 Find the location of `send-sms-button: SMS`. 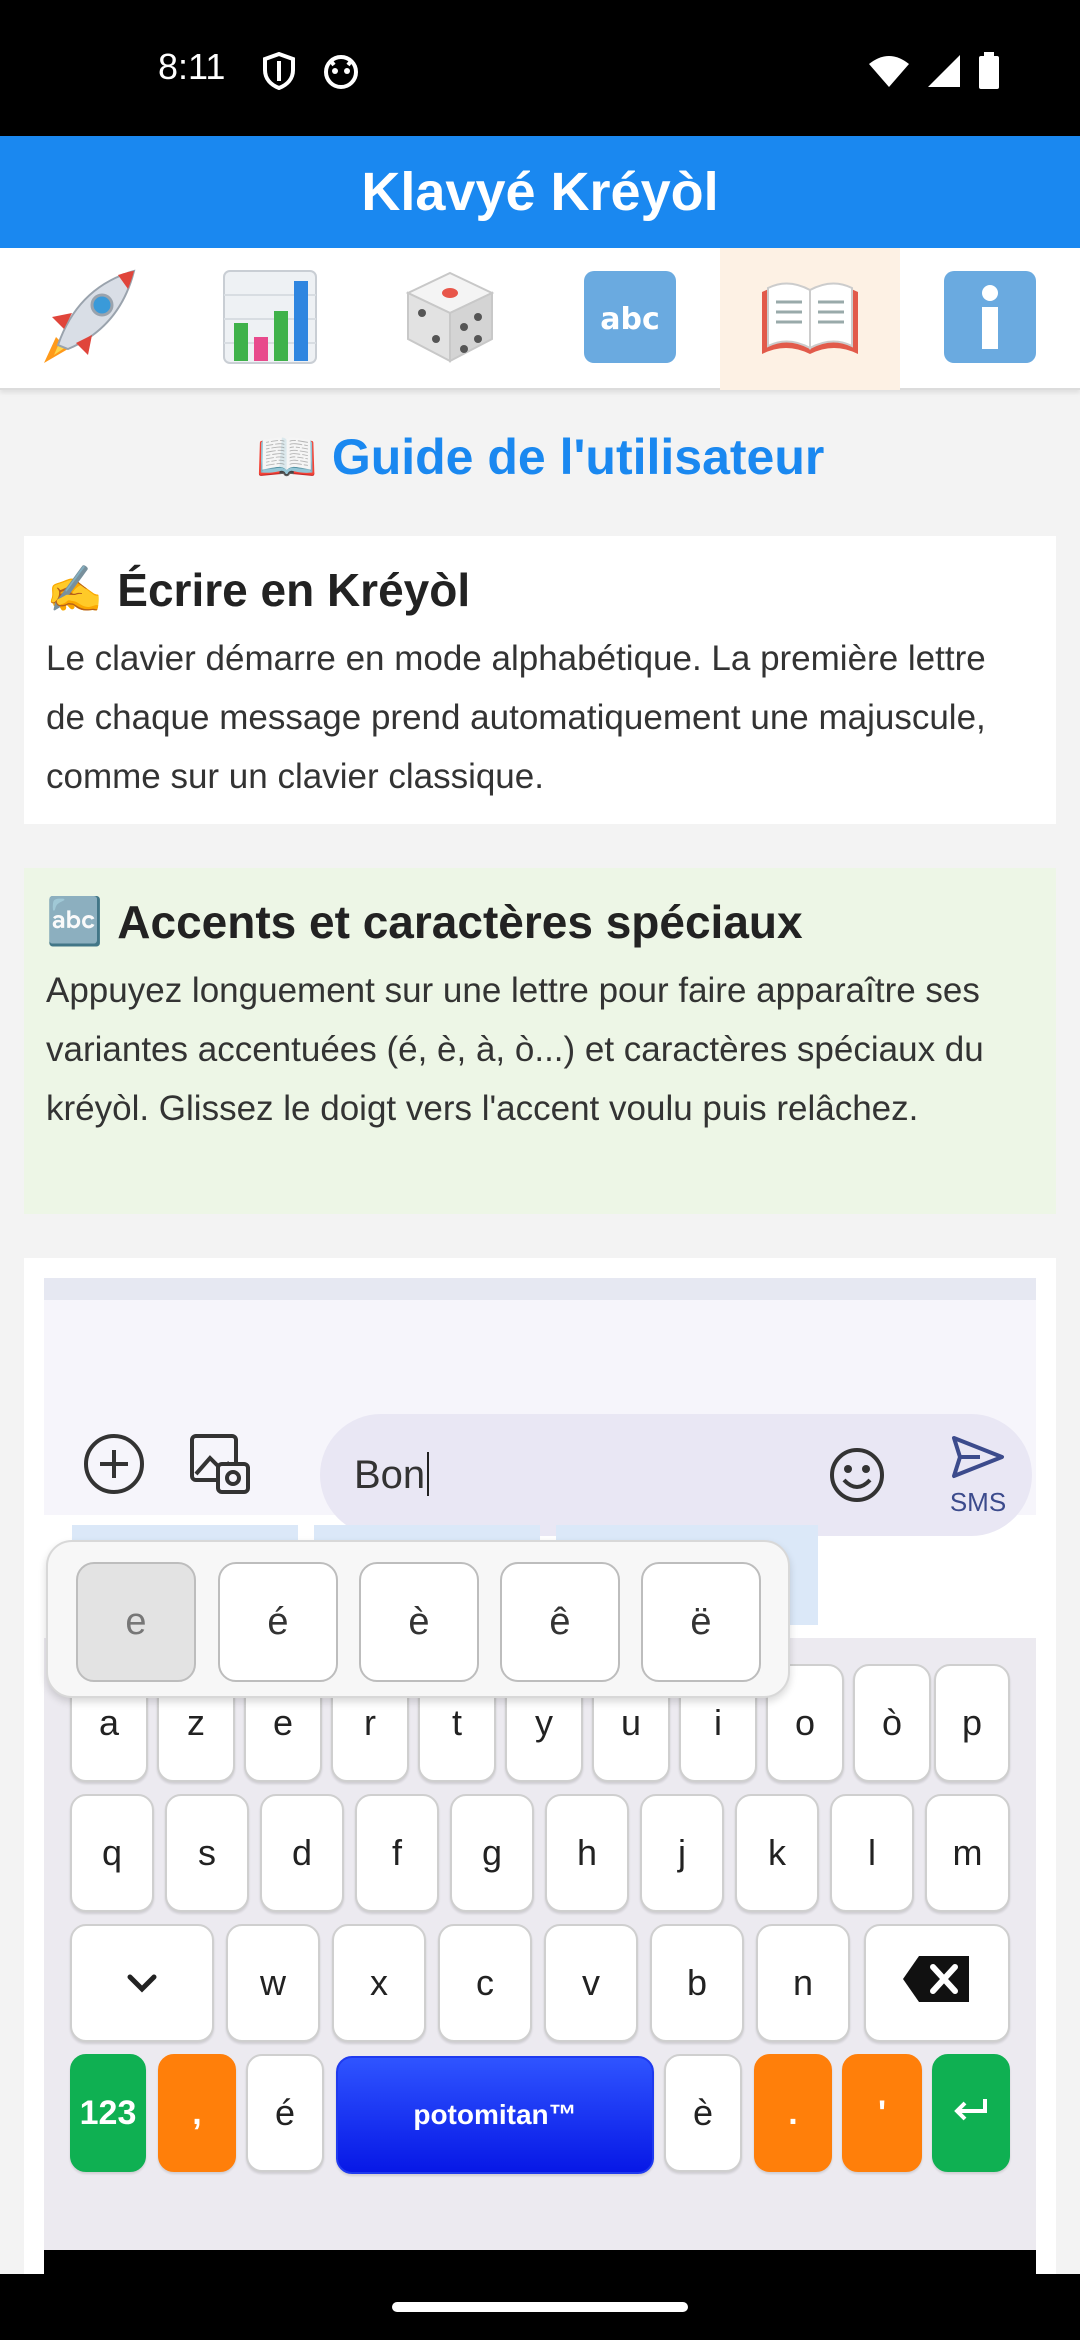

send-sms-button: SMS is located at coordinates (978, 1476).